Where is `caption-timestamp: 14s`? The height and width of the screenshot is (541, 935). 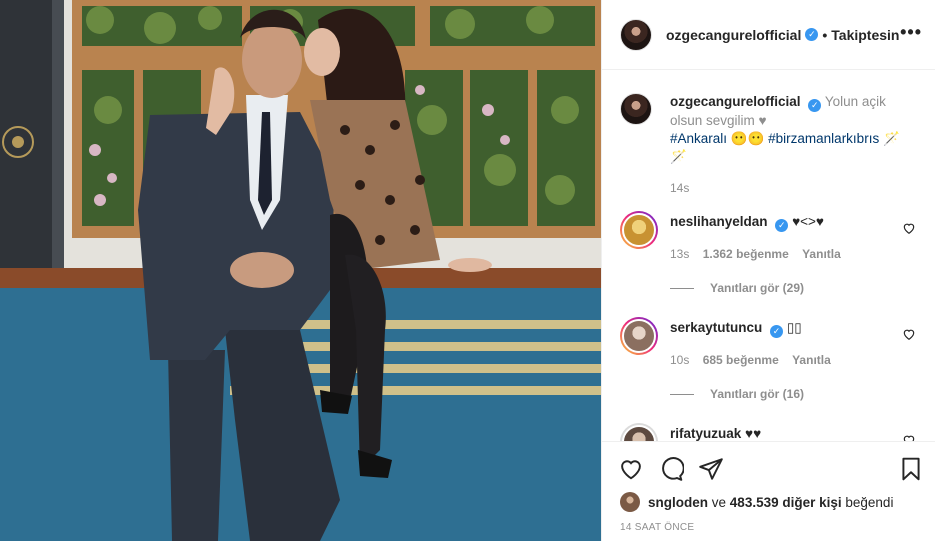
caption-timestamp: 14s is located at coordinates (795, 188).